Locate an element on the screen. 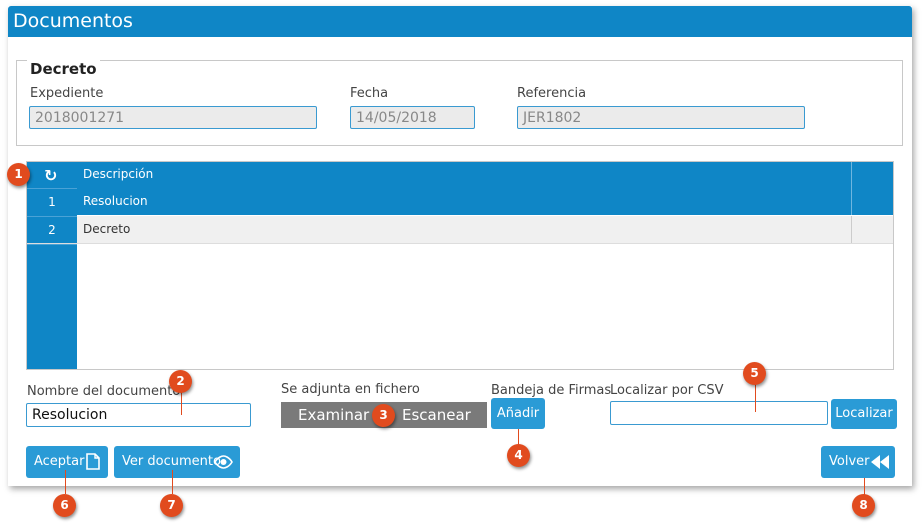 This screenshot has height=532, width=923. volver-button: Volver is located at coordinates (858, 462).